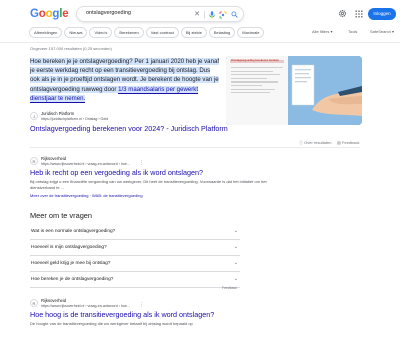 The image size is (400, 338). Describe the element at coordinates (135, 264) in the screenshot. I see `paa-question: Hoeveel geld krijg je mee bij ontslag? ⌄` at that location.